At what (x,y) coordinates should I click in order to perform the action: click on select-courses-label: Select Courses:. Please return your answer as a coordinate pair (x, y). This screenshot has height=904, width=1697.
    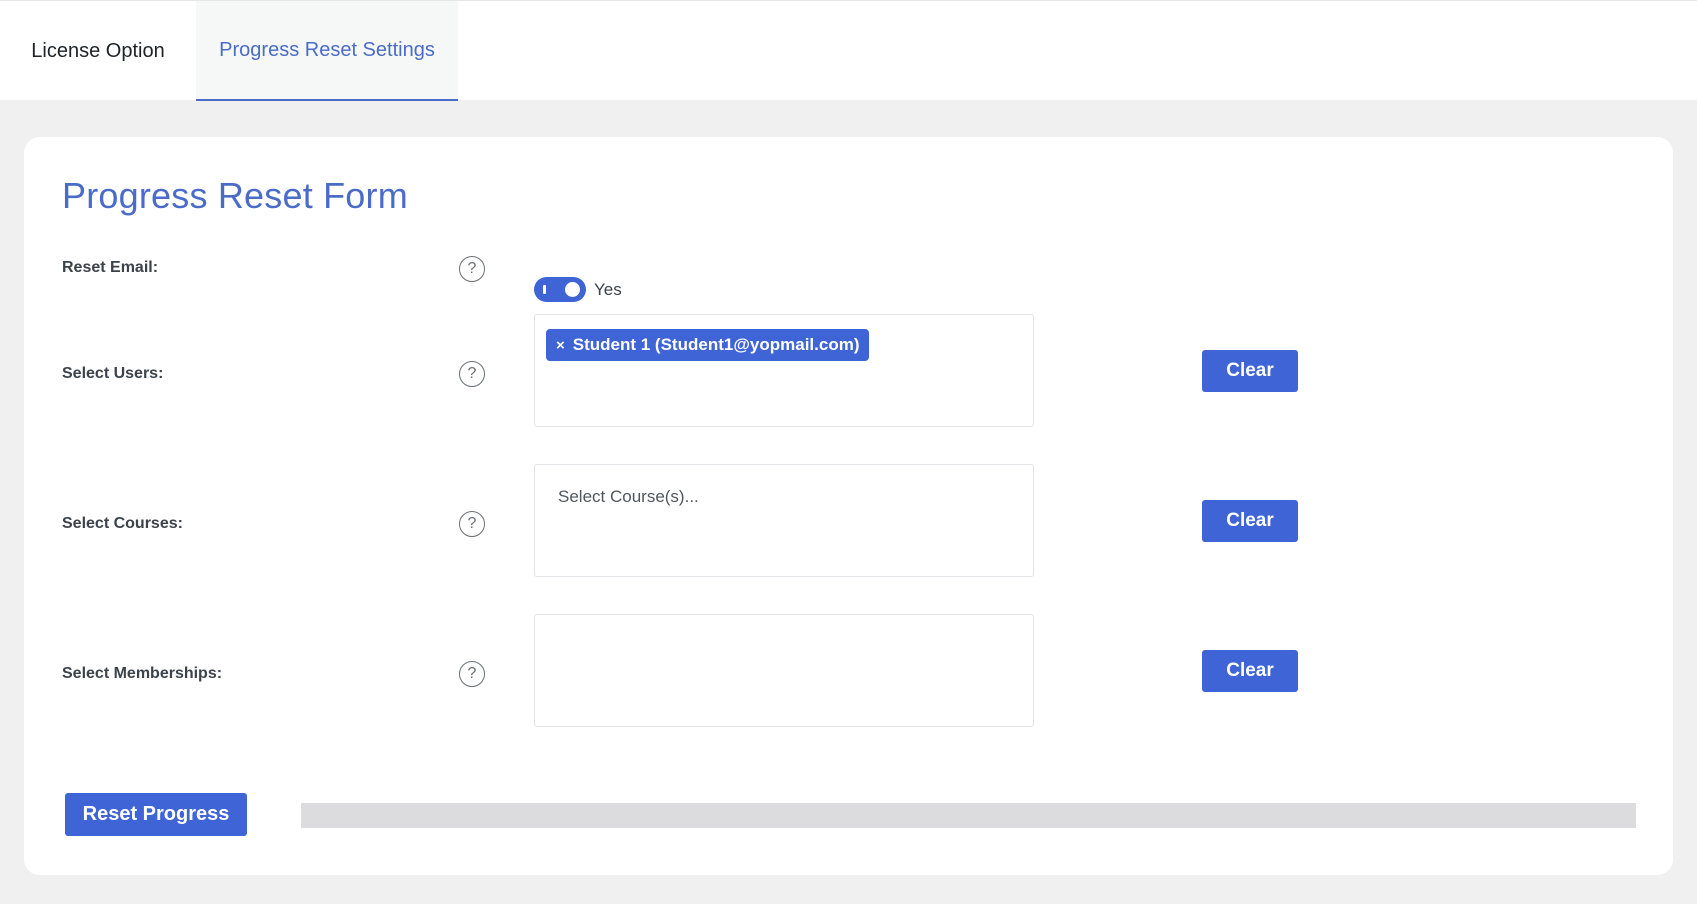
    Looking at the image, I should click on (122, 523).